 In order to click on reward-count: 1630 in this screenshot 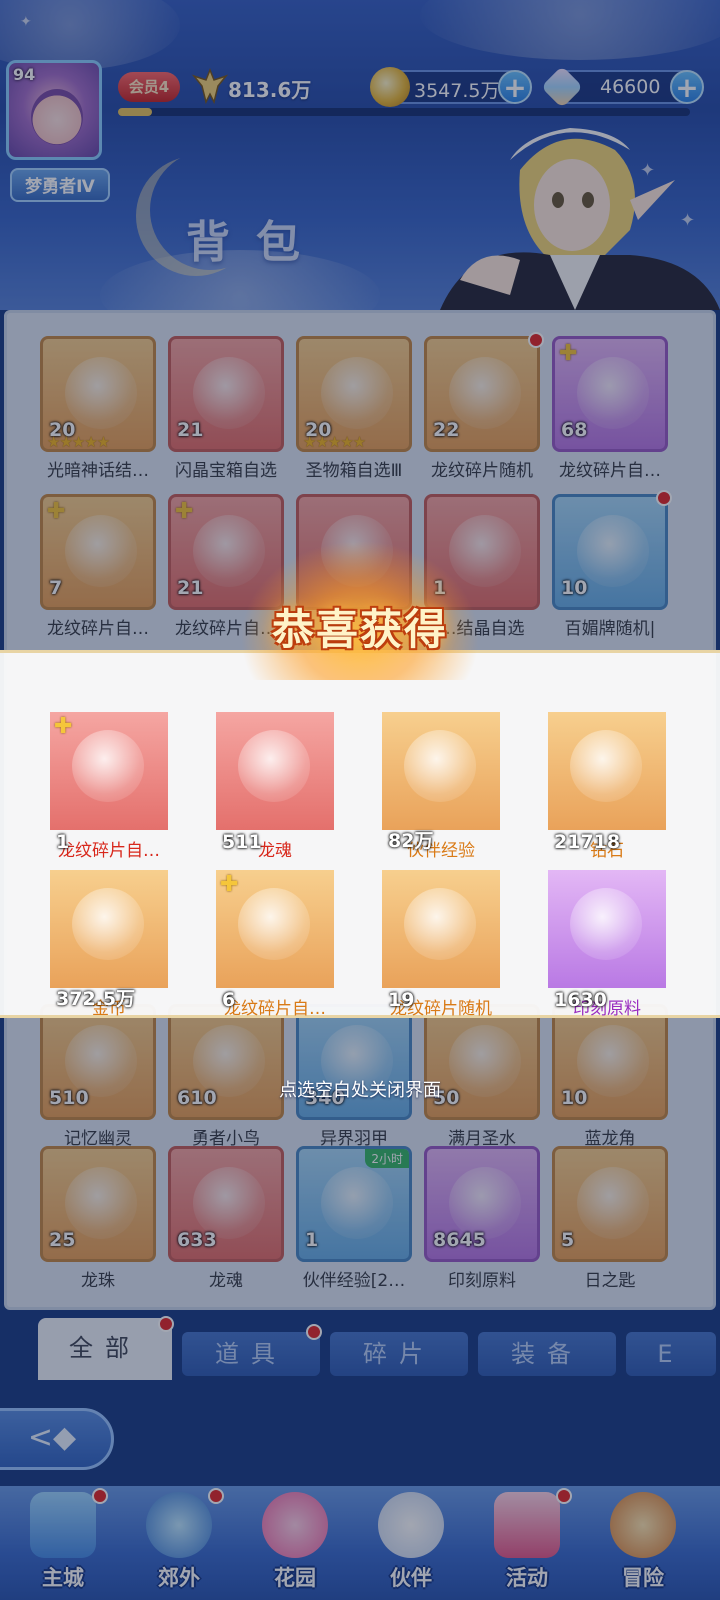, I will do `click(580, 1000)`.